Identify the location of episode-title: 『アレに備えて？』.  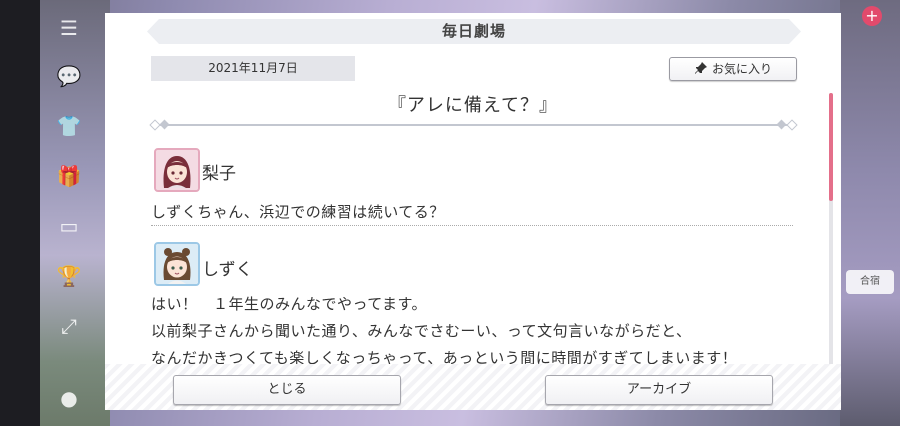
(473, 105).